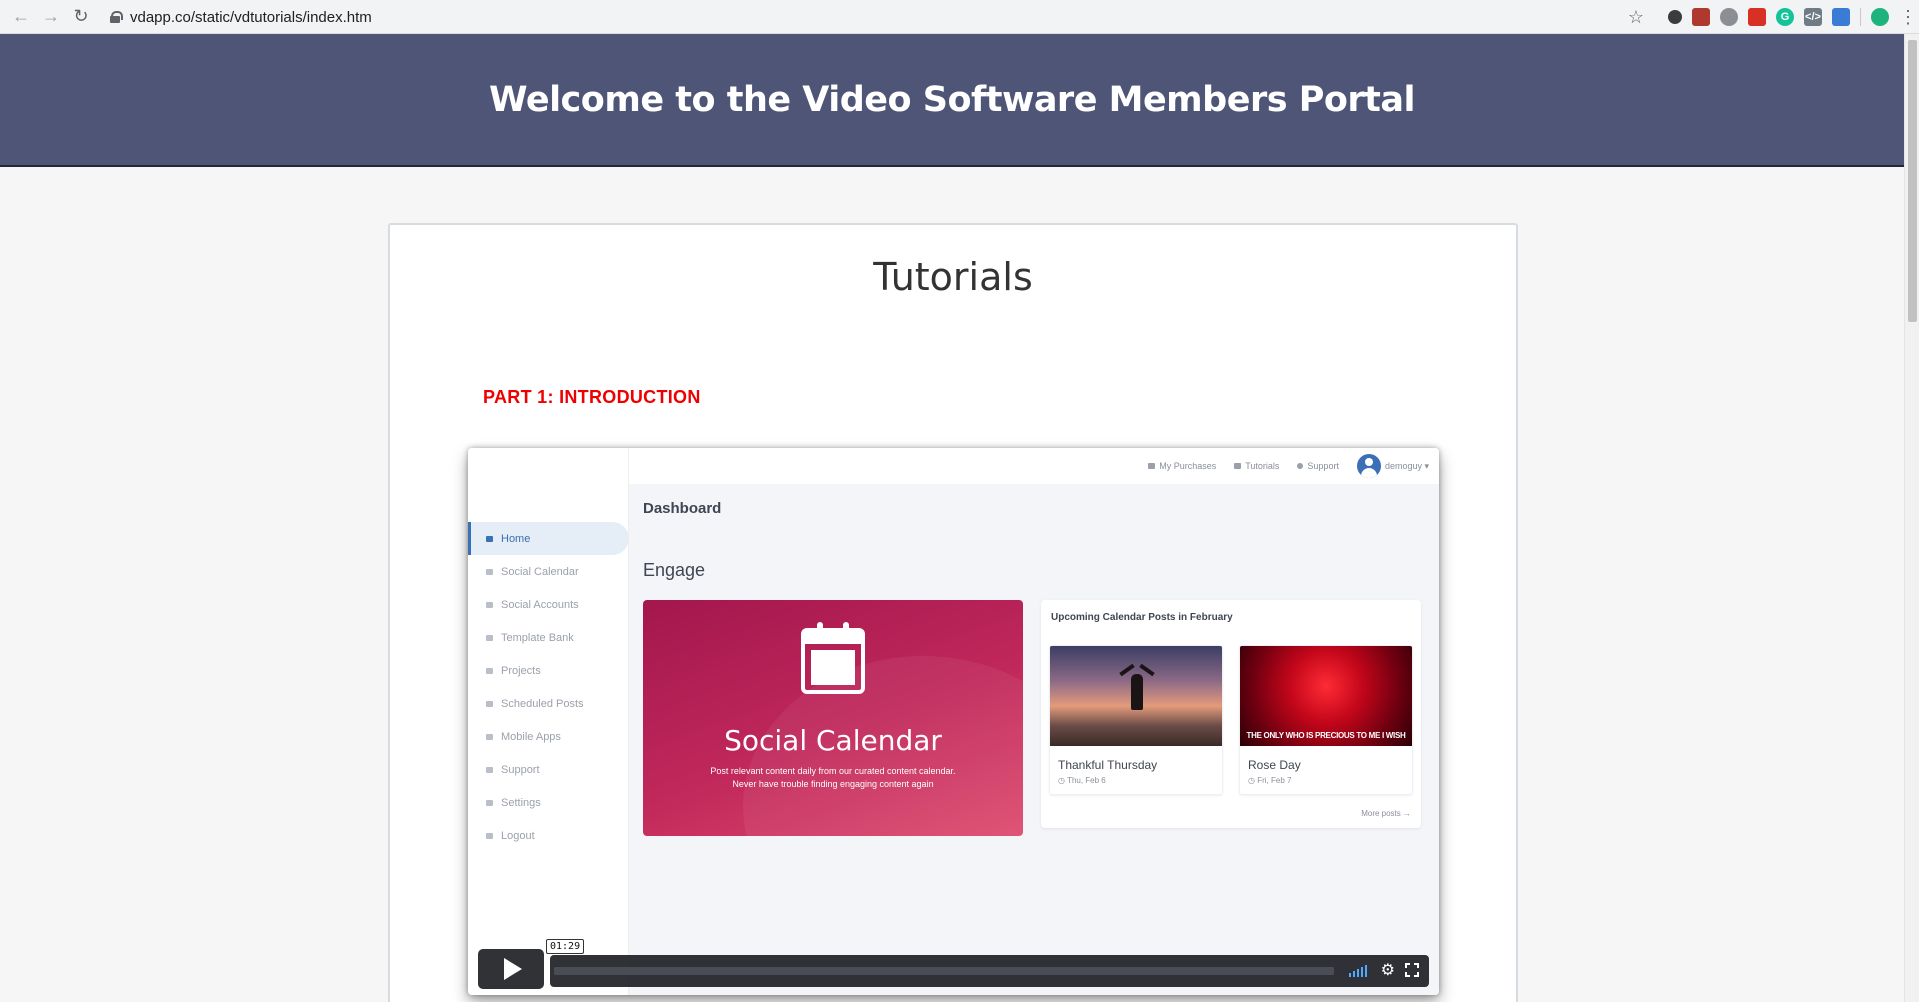  I want to click on profile-icon, so click(1880, 17).